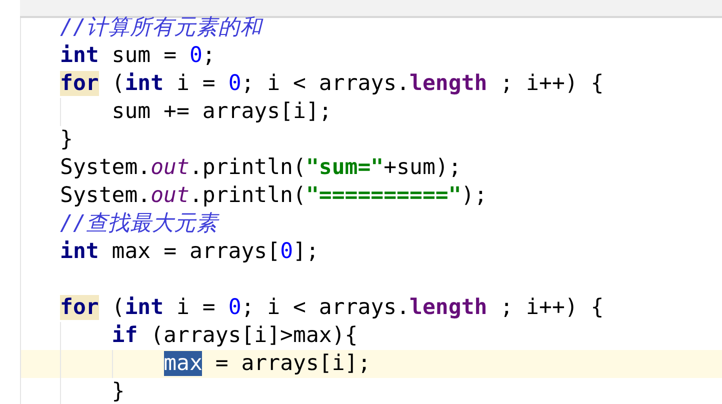 Image resolution: width=722 pixels, height=404 pixels. What do you see at coordinates (345, 167) in the screenshot?
I see `code-text: "sum="` at bounding box center [345, 167].